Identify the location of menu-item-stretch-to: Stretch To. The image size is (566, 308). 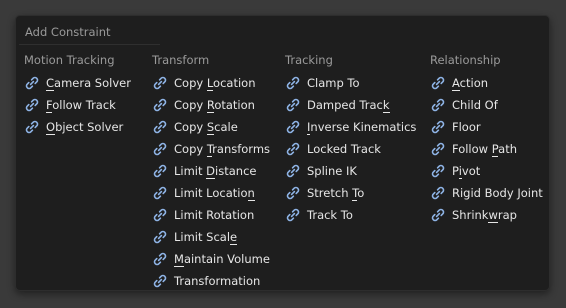
(350, 193).